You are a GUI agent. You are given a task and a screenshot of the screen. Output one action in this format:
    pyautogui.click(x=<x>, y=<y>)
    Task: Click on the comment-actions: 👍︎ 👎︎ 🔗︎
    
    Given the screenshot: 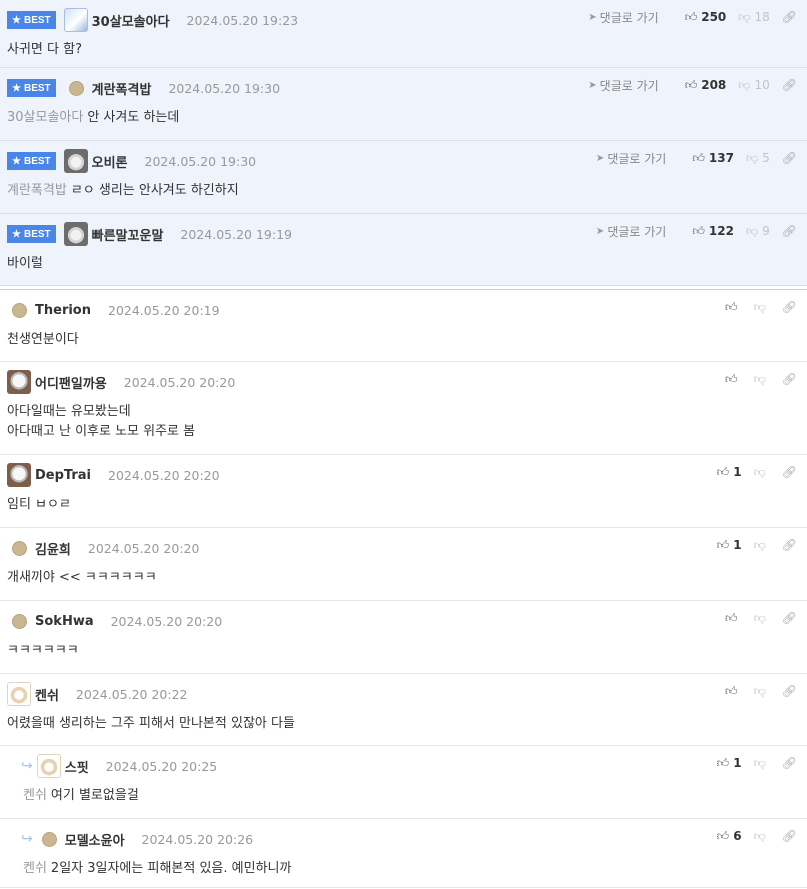 What is the action you would take?
    pyautogui.click(x=755, y=618)
    